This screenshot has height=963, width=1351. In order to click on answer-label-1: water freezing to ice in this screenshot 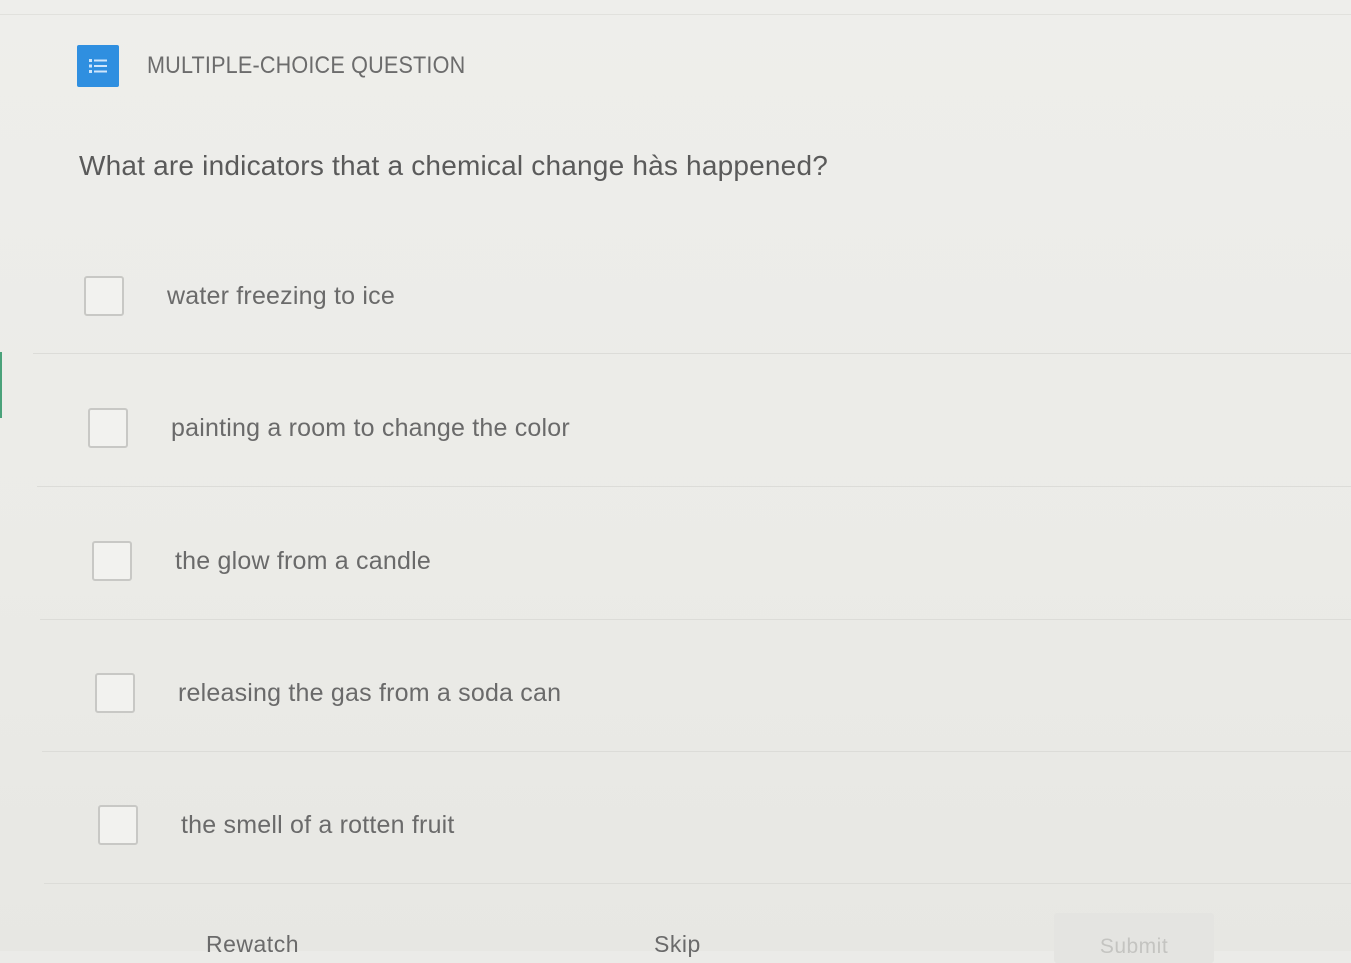, I will do `click(281, 296)`.